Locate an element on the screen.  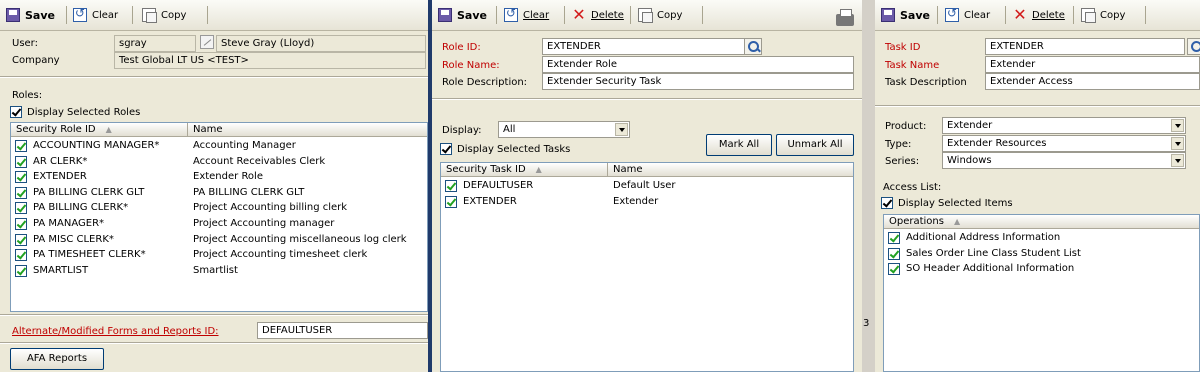
save-icon is located at coordinates (445, 15).